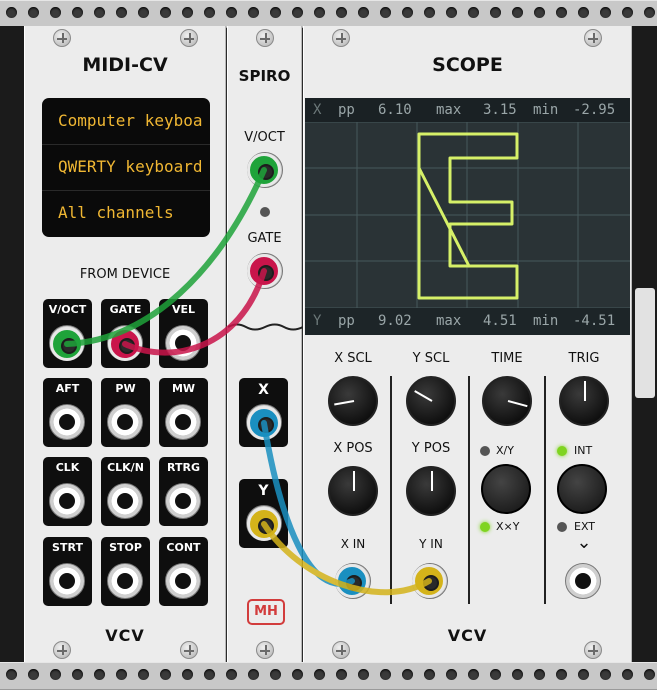 This screenshot has width=657, height=690. Describe the element at coordinates (67, 467) in the screenshot. I see `output-label: CLK` at that location.